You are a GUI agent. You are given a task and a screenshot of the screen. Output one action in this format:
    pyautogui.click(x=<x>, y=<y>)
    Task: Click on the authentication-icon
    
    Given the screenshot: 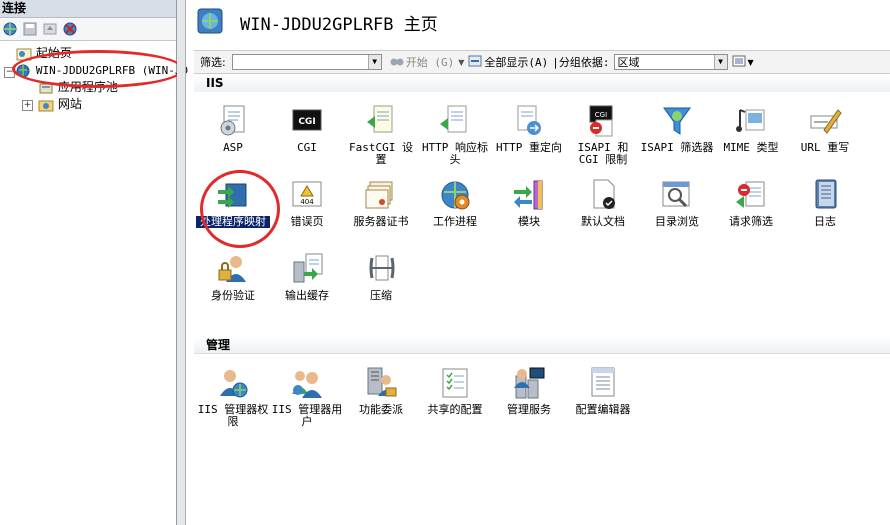 What is the action you would take?
    pyautogui.click(x=233, y=269)
    